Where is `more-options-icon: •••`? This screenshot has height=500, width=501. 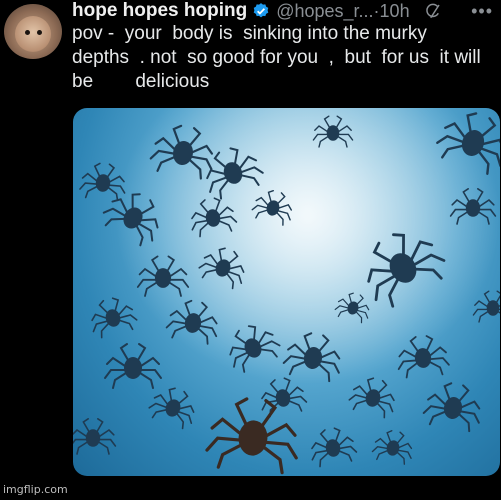
more-options-icon: ••• is located at coordinates (482, 11).